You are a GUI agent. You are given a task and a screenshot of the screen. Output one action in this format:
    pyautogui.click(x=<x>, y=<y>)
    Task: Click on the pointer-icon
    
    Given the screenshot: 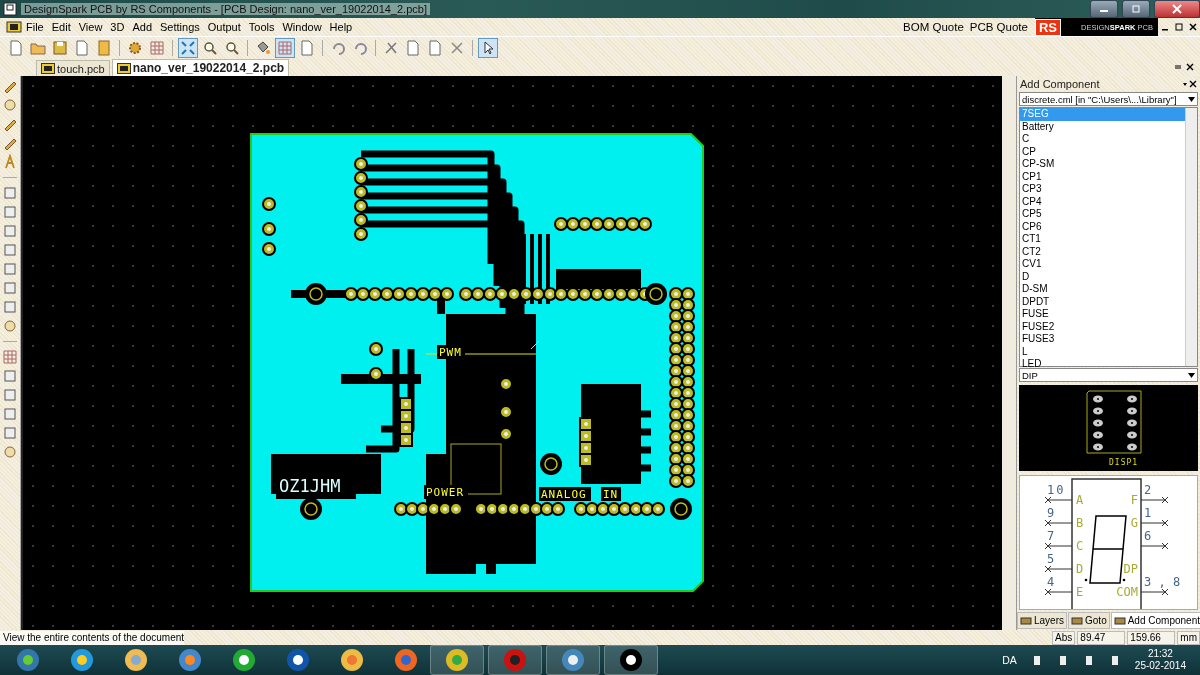 What is the action you would take?
    pyautogui.click(x=488, y=48)
    